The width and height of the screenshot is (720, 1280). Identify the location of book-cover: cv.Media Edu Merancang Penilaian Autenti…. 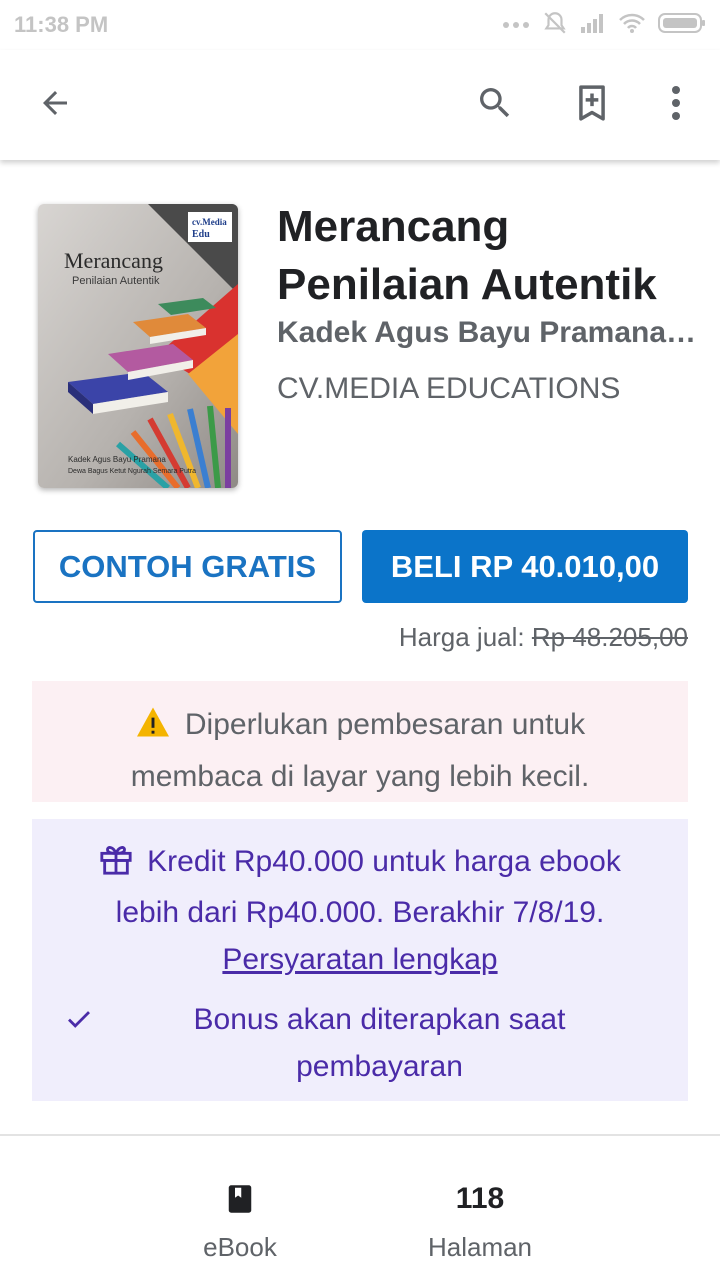
(138, 346).